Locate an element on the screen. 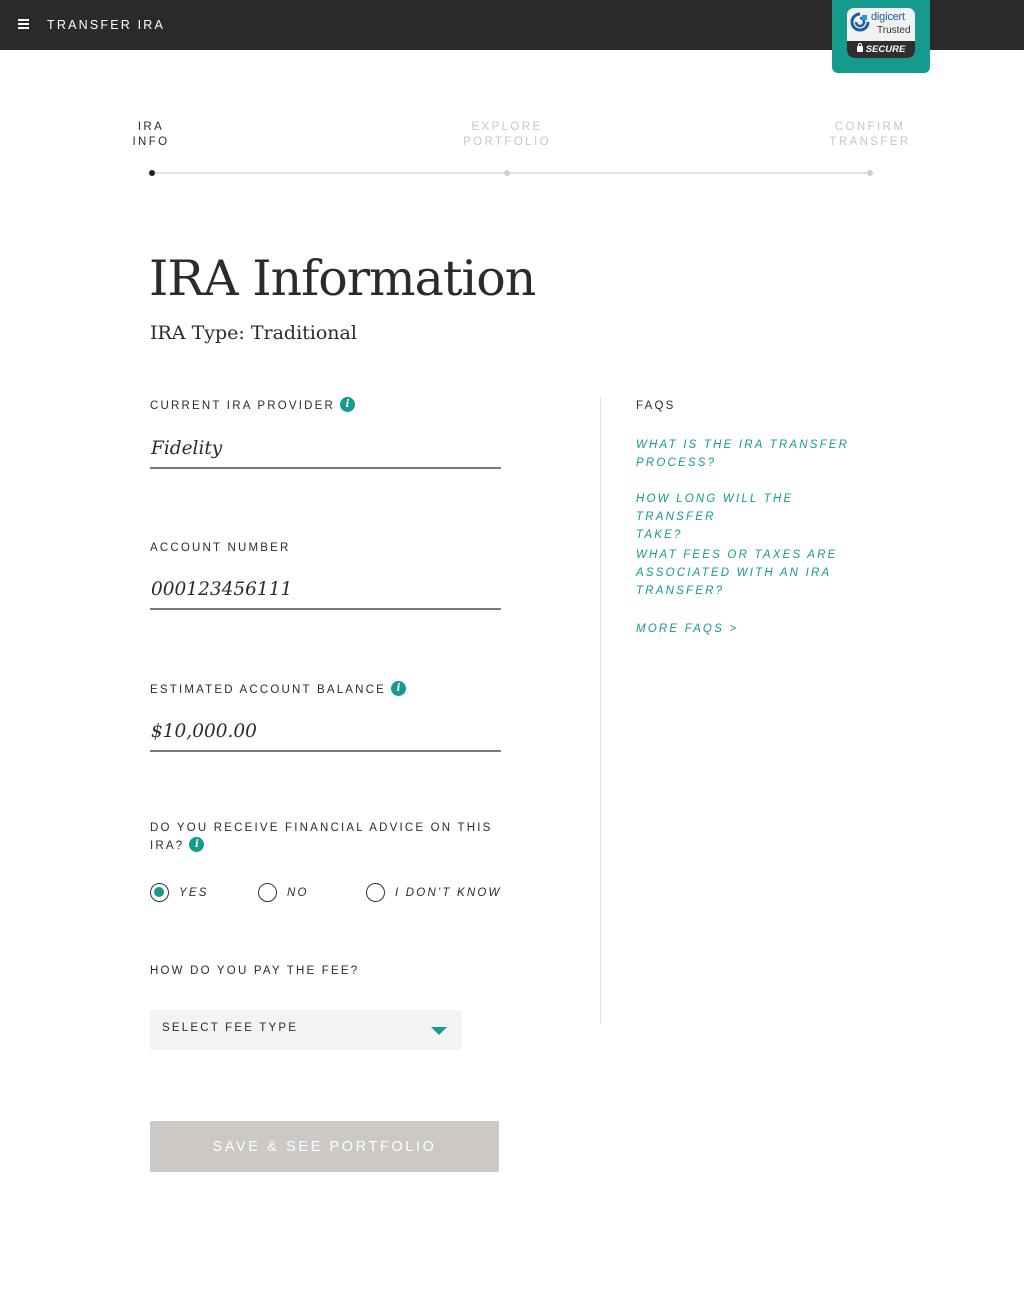 The width and height of the screenshot is (1024, 1293). radio-yes: YES is located at coordinates (179, 892).